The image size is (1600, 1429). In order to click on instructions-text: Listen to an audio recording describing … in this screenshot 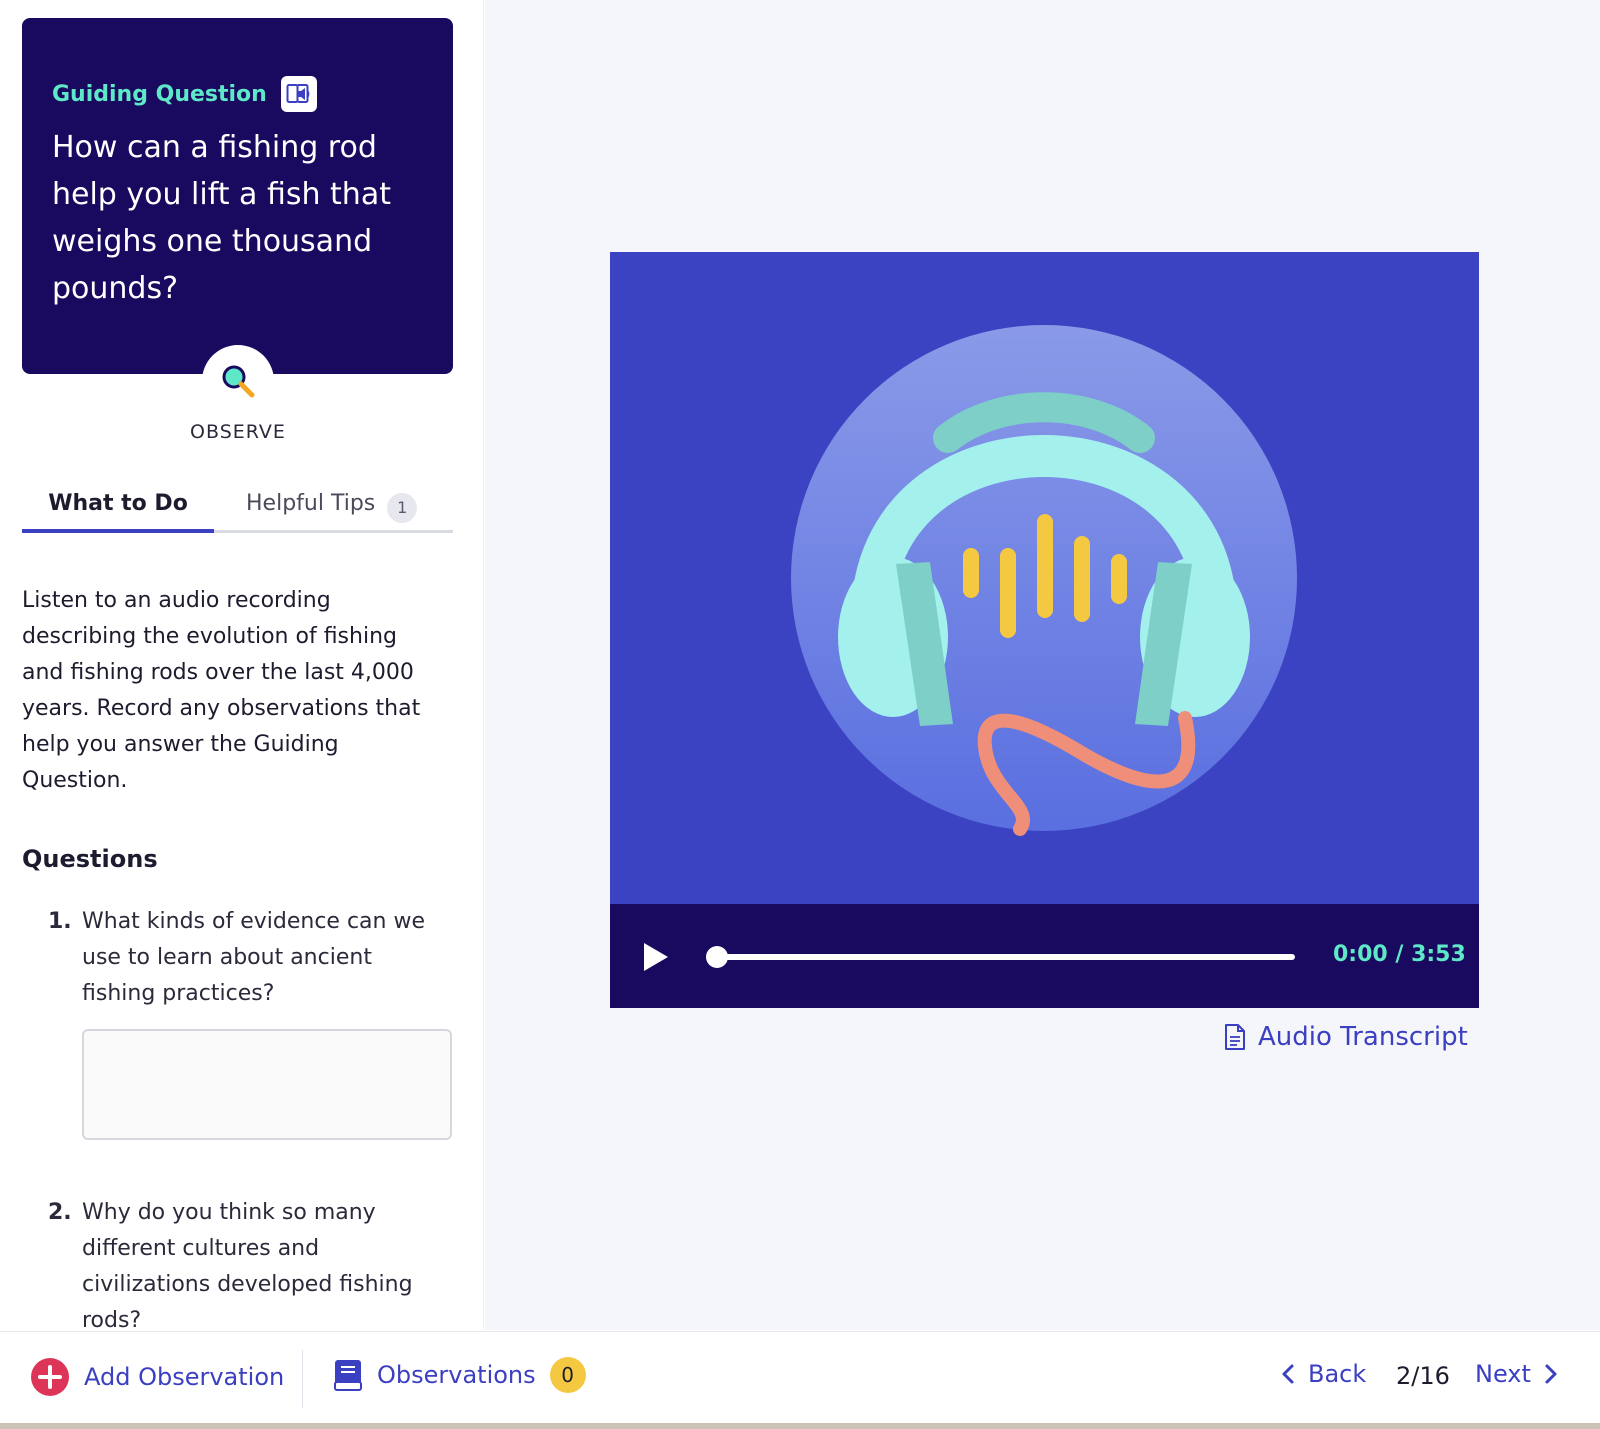, I will do `click(221, 690)`.